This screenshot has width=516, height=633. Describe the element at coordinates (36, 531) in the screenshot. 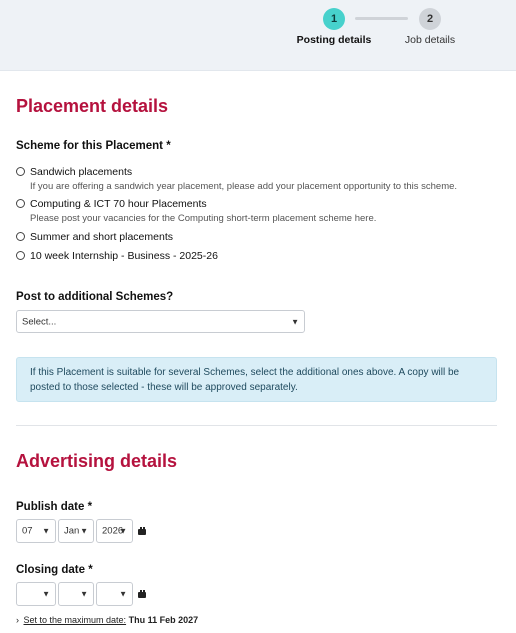

I see `publish-day-select: 07 ▼` at that location.